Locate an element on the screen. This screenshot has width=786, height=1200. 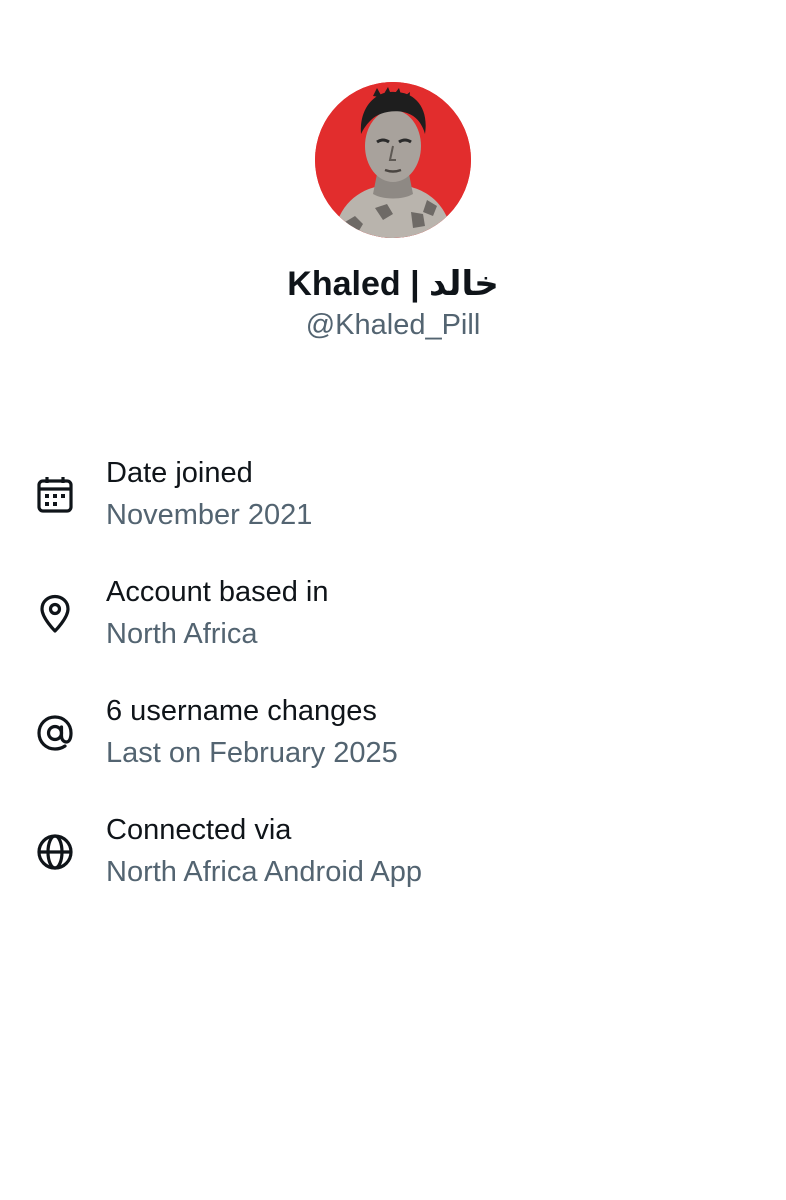
info-row-username-changes: 6 username changes Last on February 2025 is located at coordinates (393, 751).